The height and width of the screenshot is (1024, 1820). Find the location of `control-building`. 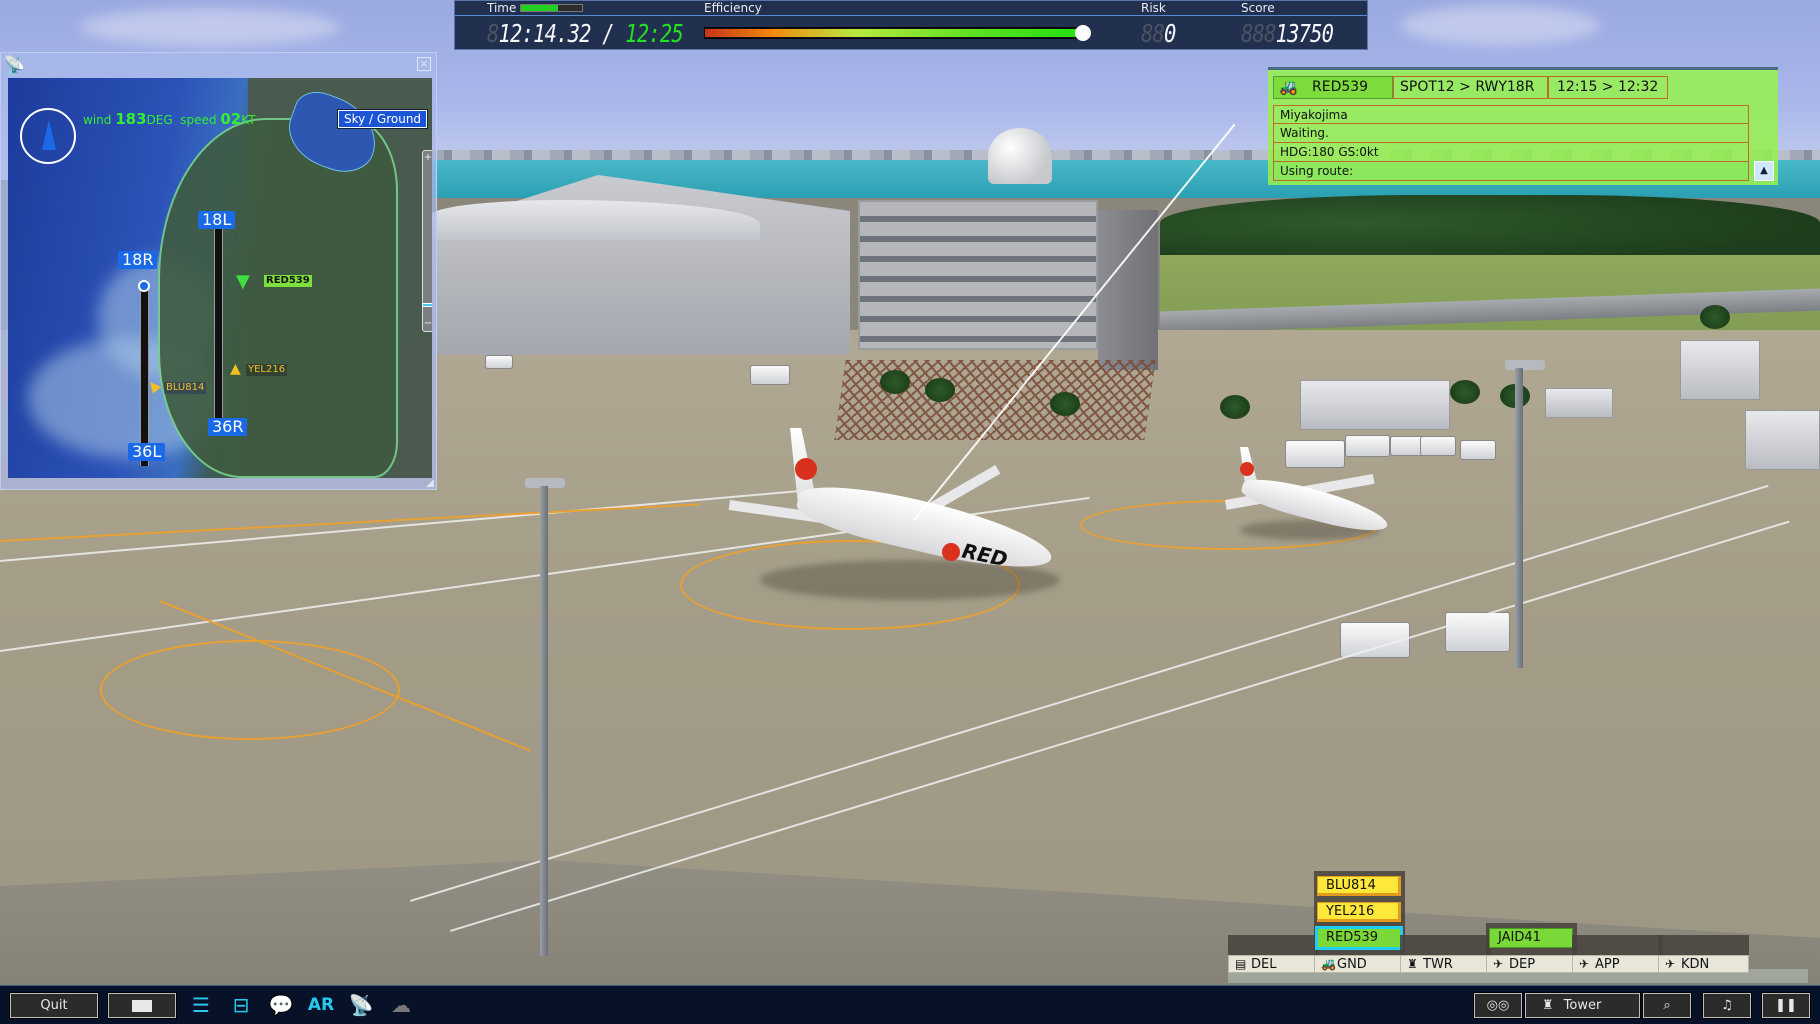

control-building is located at coordinates (978, 275).